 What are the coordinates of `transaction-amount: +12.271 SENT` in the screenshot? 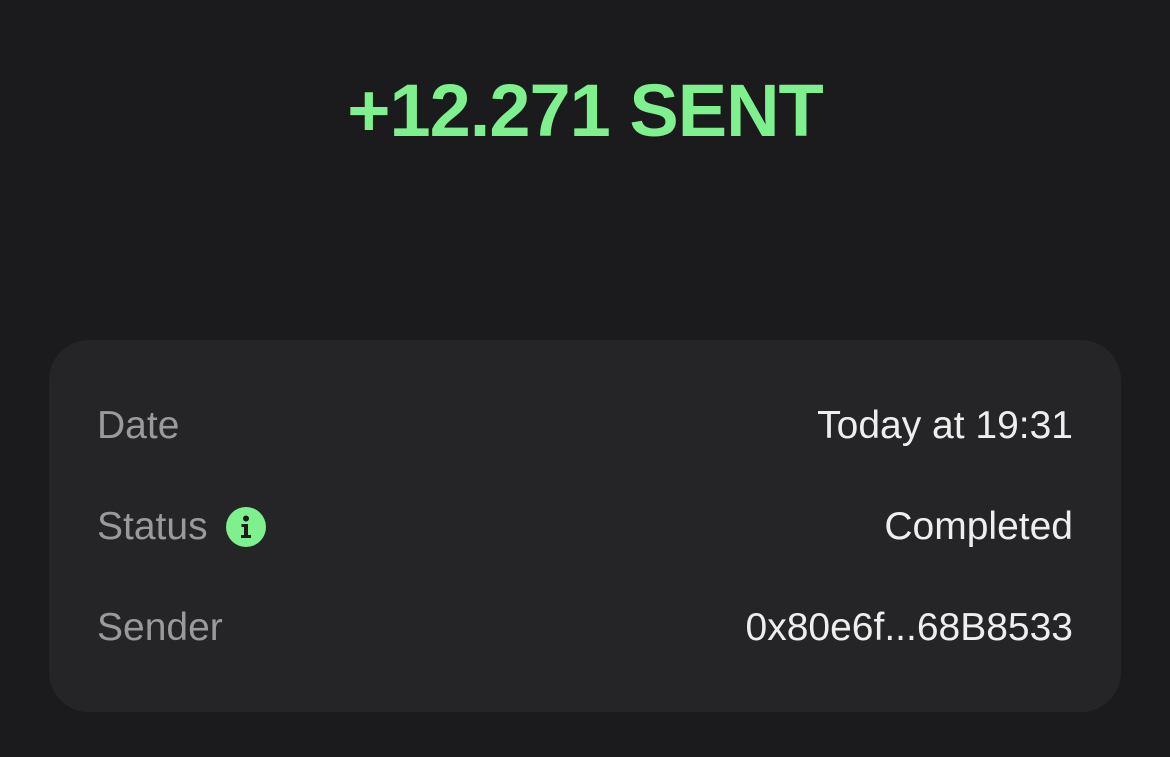 It's located at (585, 110).